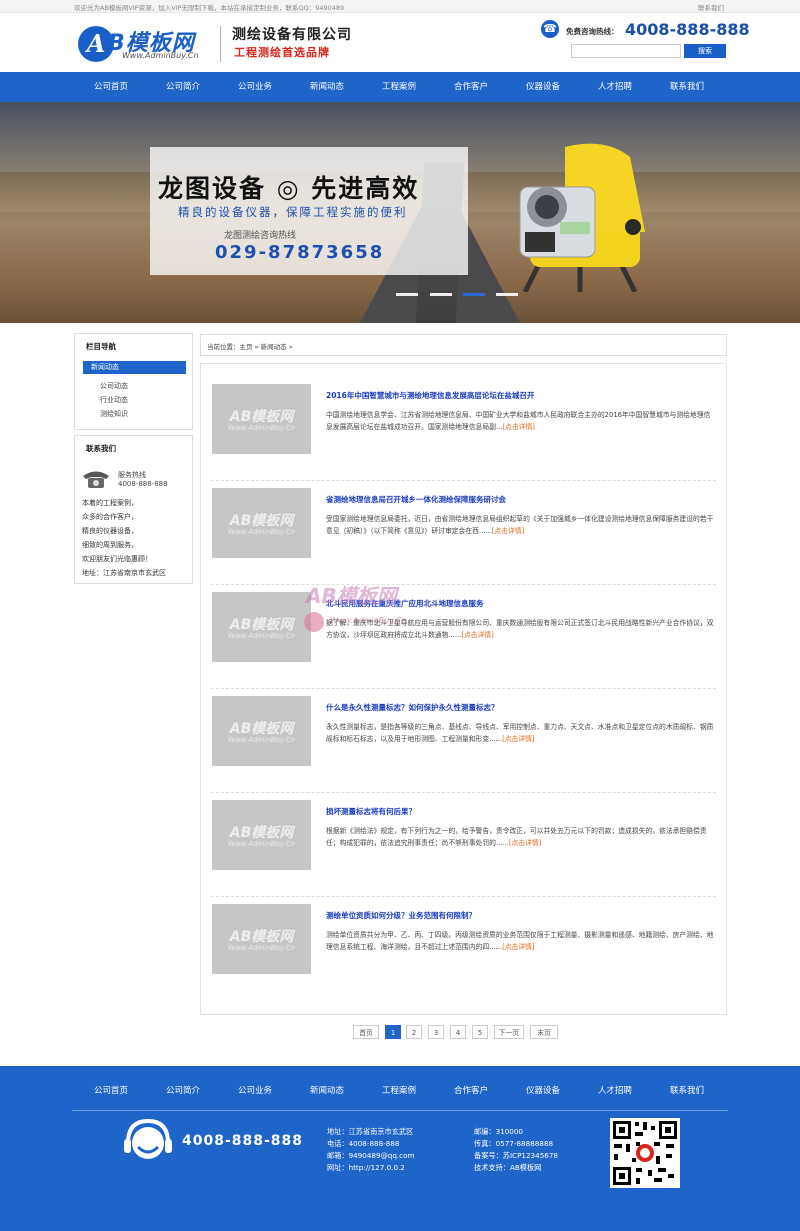 This screenshot has height=1231, width=800. I want to click on contact-line: 细致的周到服务，, so click(110, 545).